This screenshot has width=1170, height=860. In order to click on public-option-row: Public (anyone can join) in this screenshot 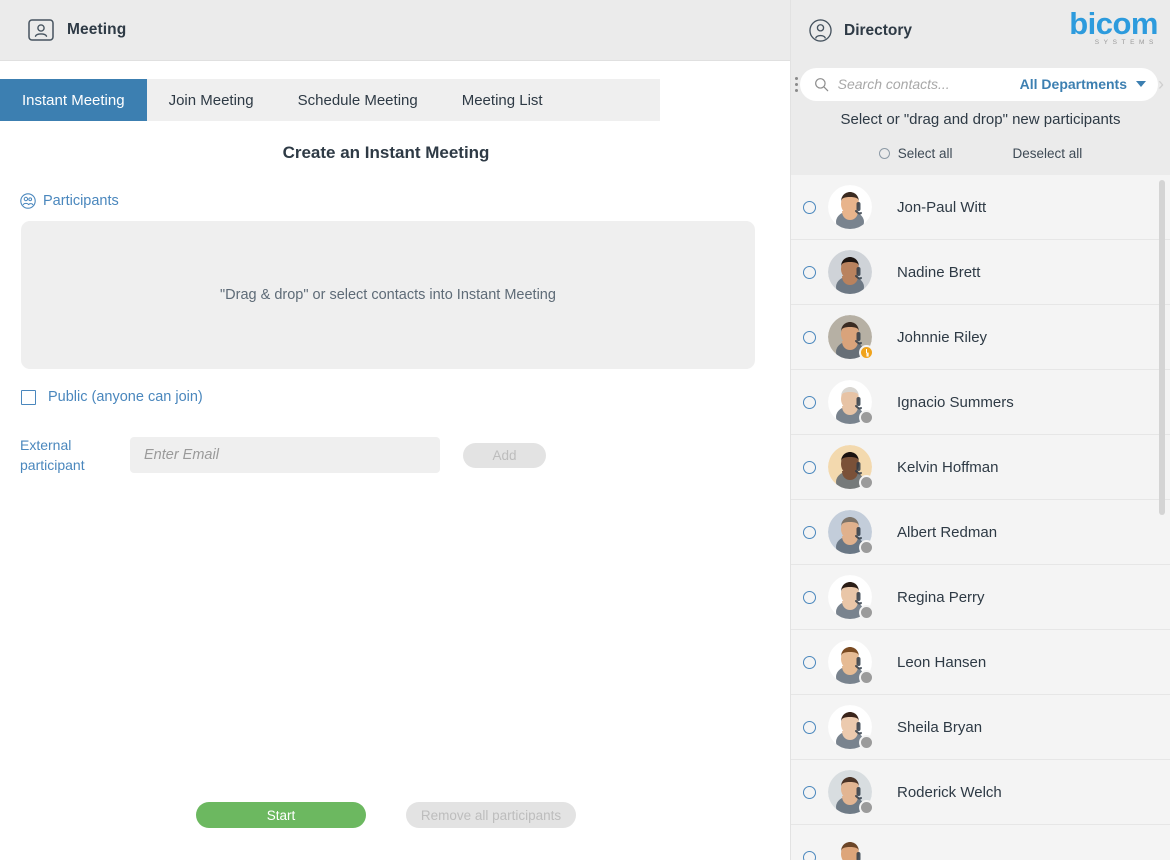, I will do `click(405, 397)`.